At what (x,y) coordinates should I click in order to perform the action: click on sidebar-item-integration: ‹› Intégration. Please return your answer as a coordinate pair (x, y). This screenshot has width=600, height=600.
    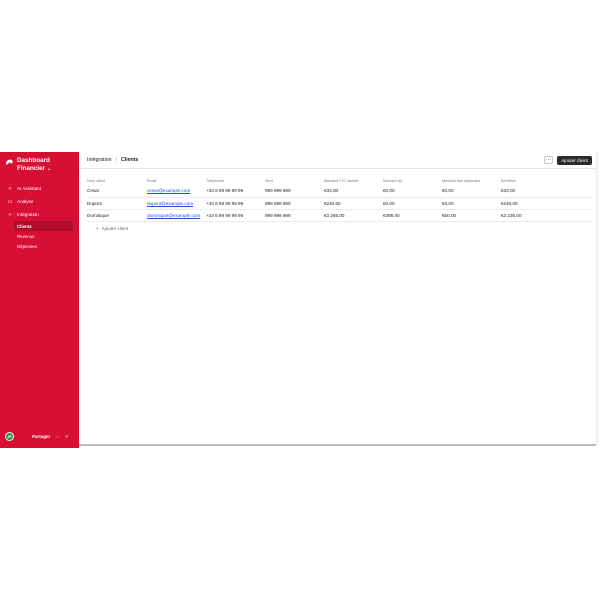
    Looking at the image, I should click on (39, 214).